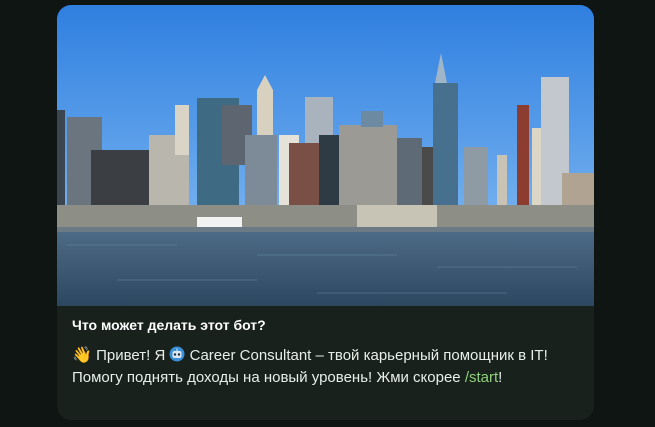 This screenshot has height=427, width=655. Describe the element at coordinates (130, 355) in the screenshot. I see `message-text-1: Привет! Я` at that location.